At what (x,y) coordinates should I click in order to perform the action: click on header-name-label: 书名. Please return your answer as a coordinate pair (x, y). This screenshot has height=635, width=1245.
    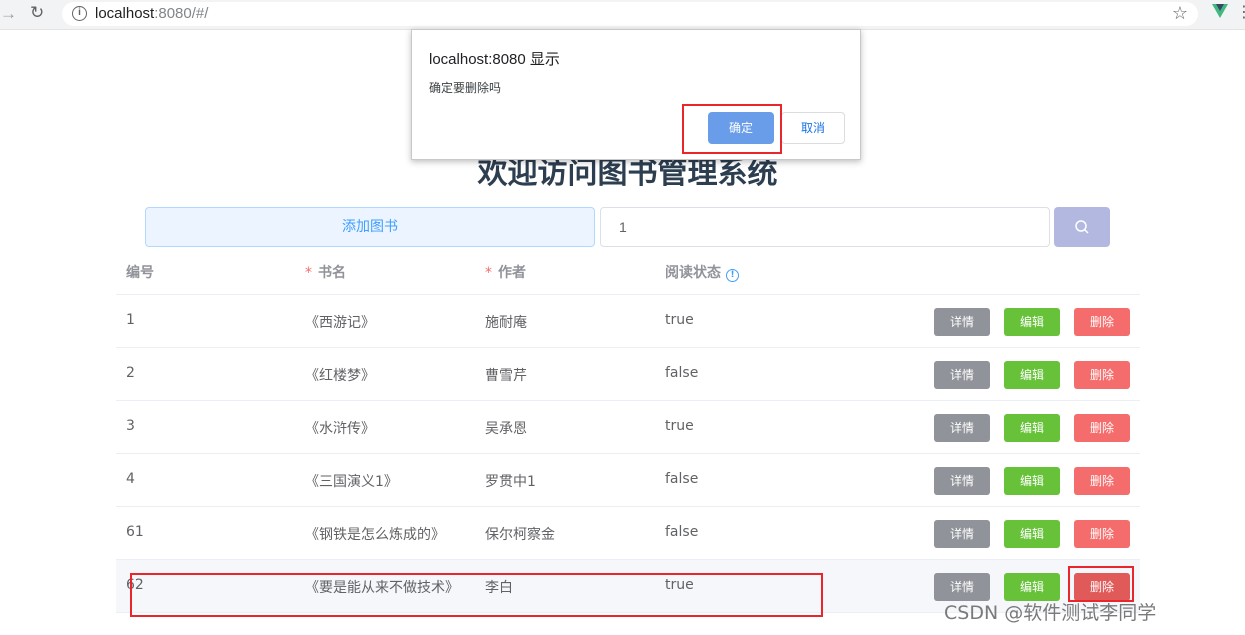
    Looking at the image, I should click on (332, 273).